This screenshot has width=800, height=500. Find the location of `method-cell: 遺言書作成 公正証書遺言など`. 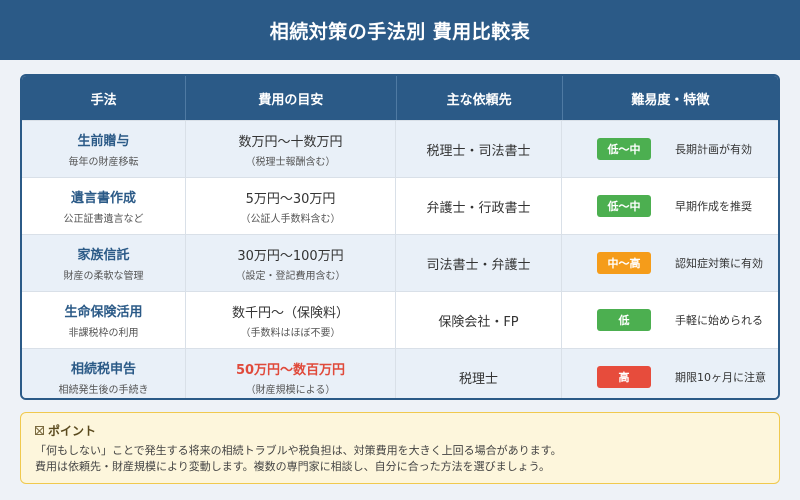

method-cell: 遺言書作成 公正証書遺言など is located at coordinates (104, 206).